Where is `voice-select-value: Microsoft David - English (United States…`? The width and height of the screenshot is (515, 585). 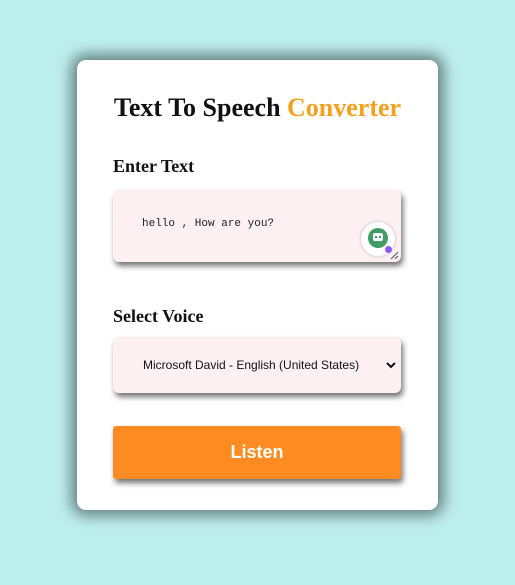 voice-select-value: Microsoft David - English (United States… is located at coordinates (251, 365).